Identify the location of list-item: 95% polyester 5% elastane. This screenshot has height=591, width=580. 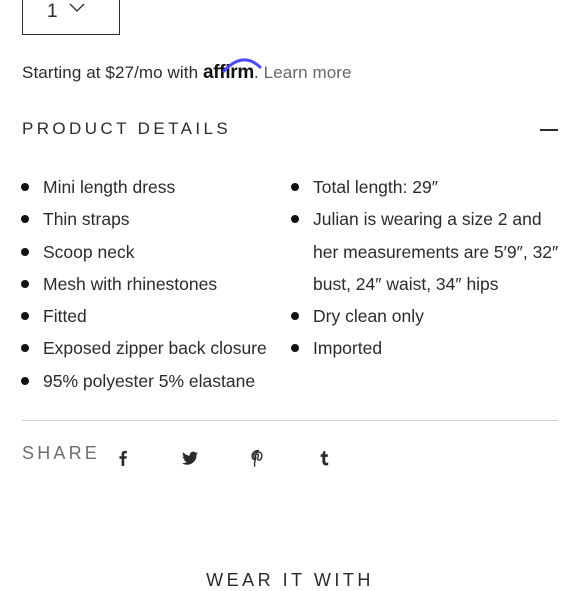
(144, 381).